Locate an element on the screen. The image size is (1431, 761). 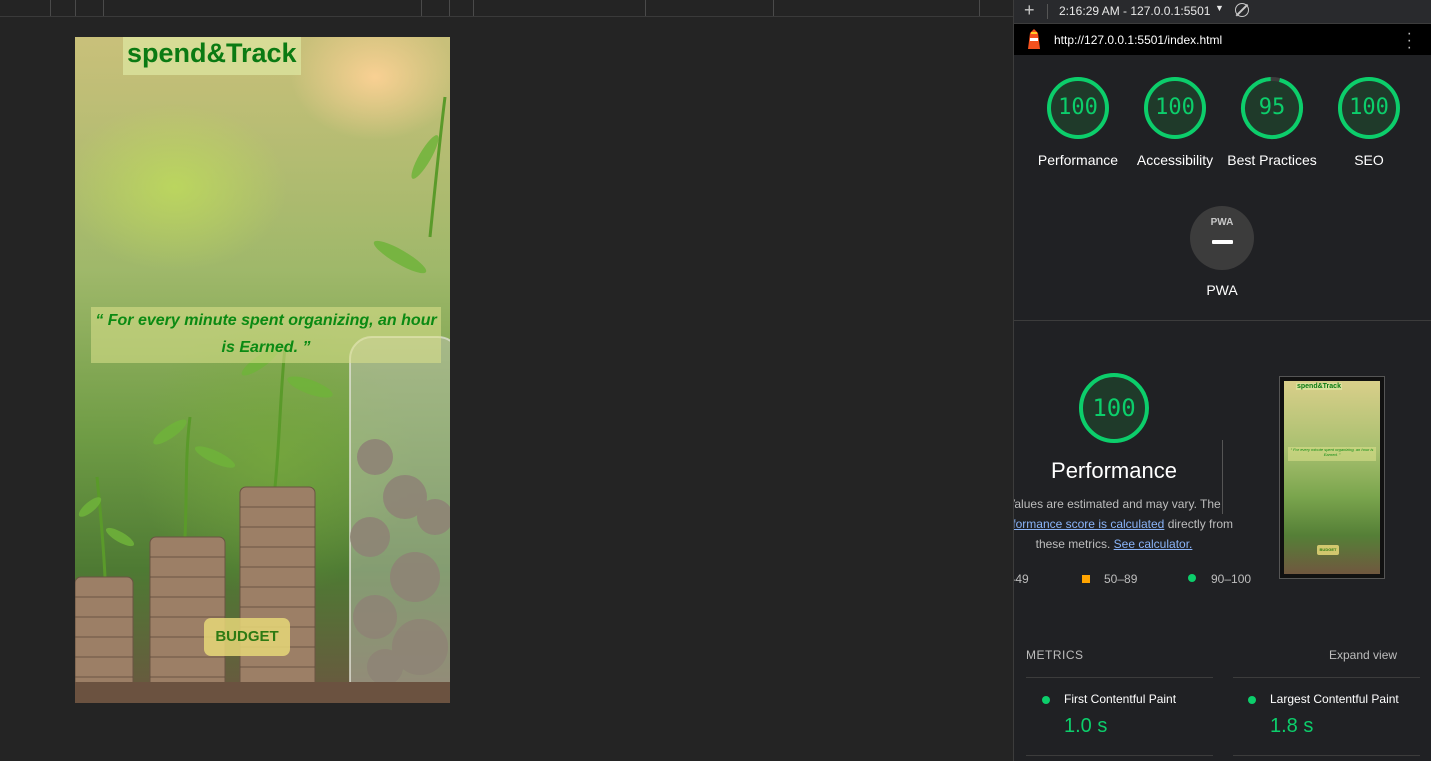
gauge-accessibility: 100 is located at coordinates (1175, 108).